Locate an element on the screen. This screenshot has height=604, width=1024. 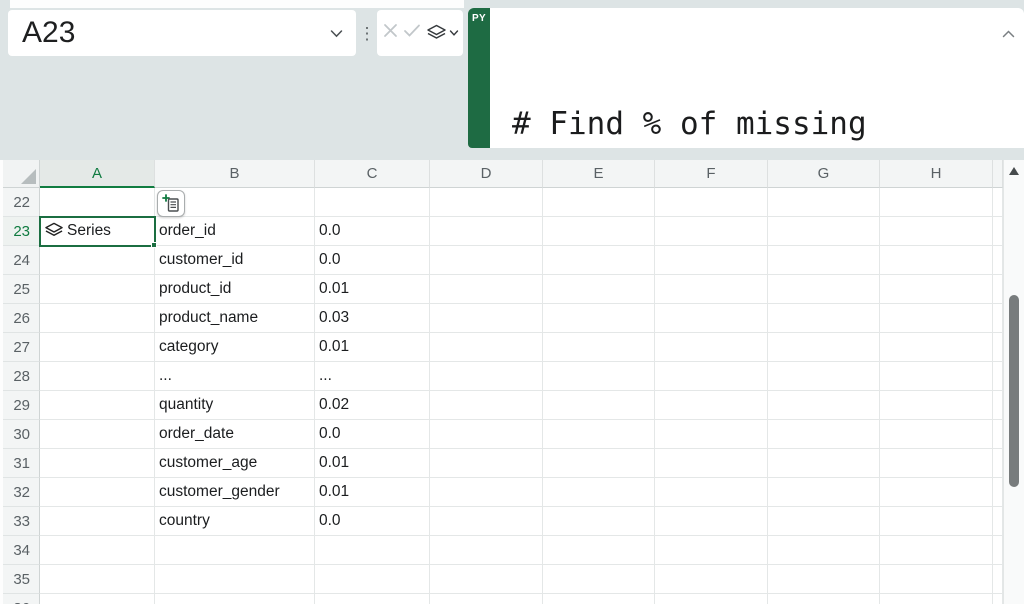
cell-H22 is located at coordinates (936, 202).